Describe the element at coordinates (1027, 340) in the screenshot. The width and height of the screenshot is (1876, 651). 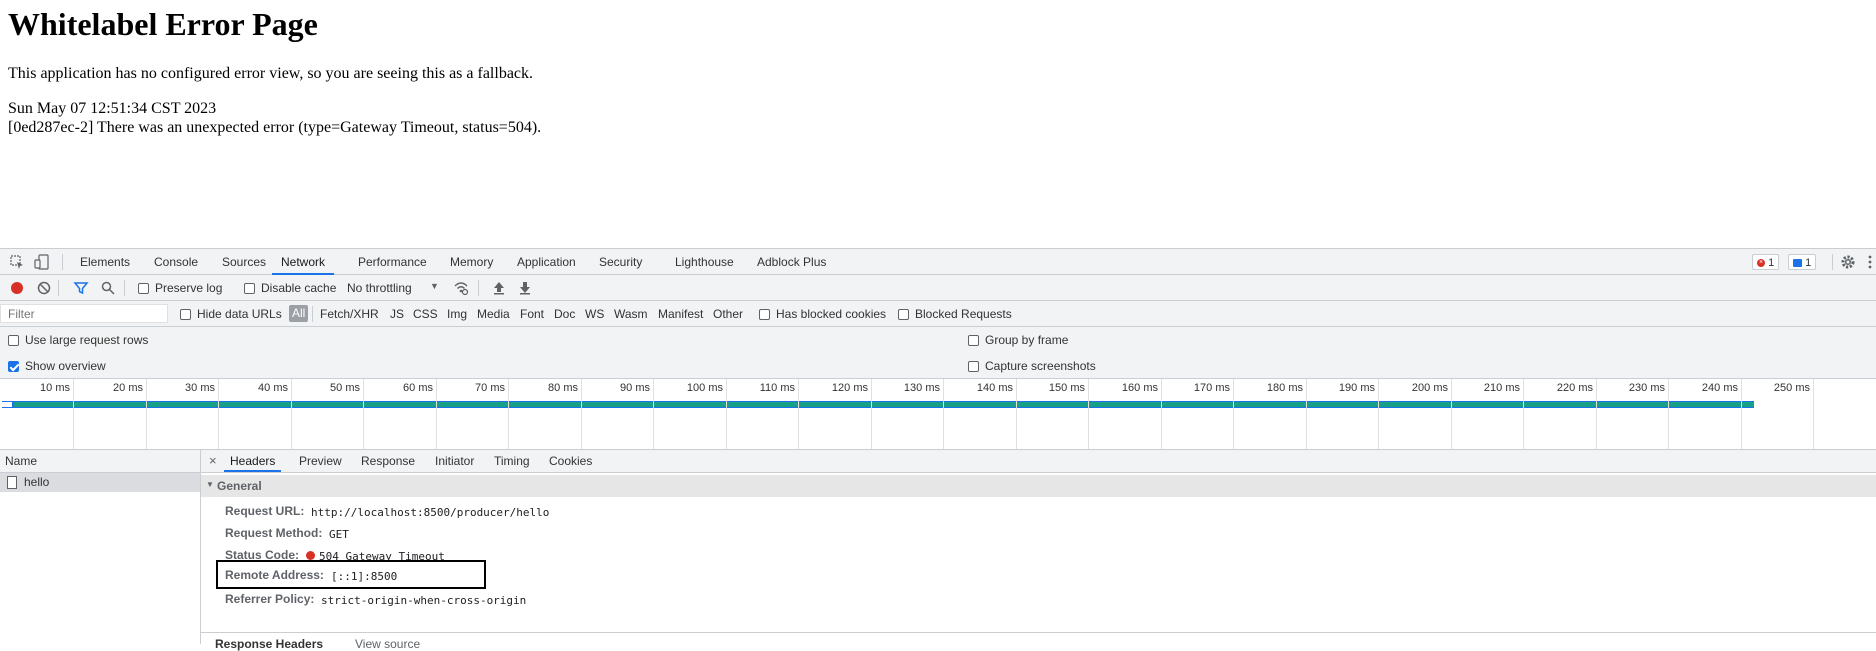
I see `group-by-frame-label: Group by frame` at that location.